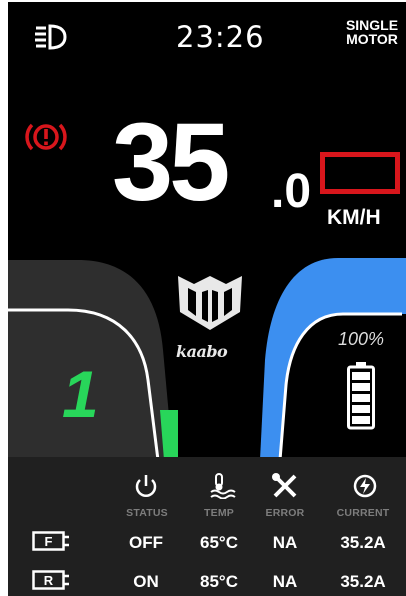  What do you see at coordinates (80, 394) in the screenshot?
I see `gear-value: 1` at bounding box center [80, 394].